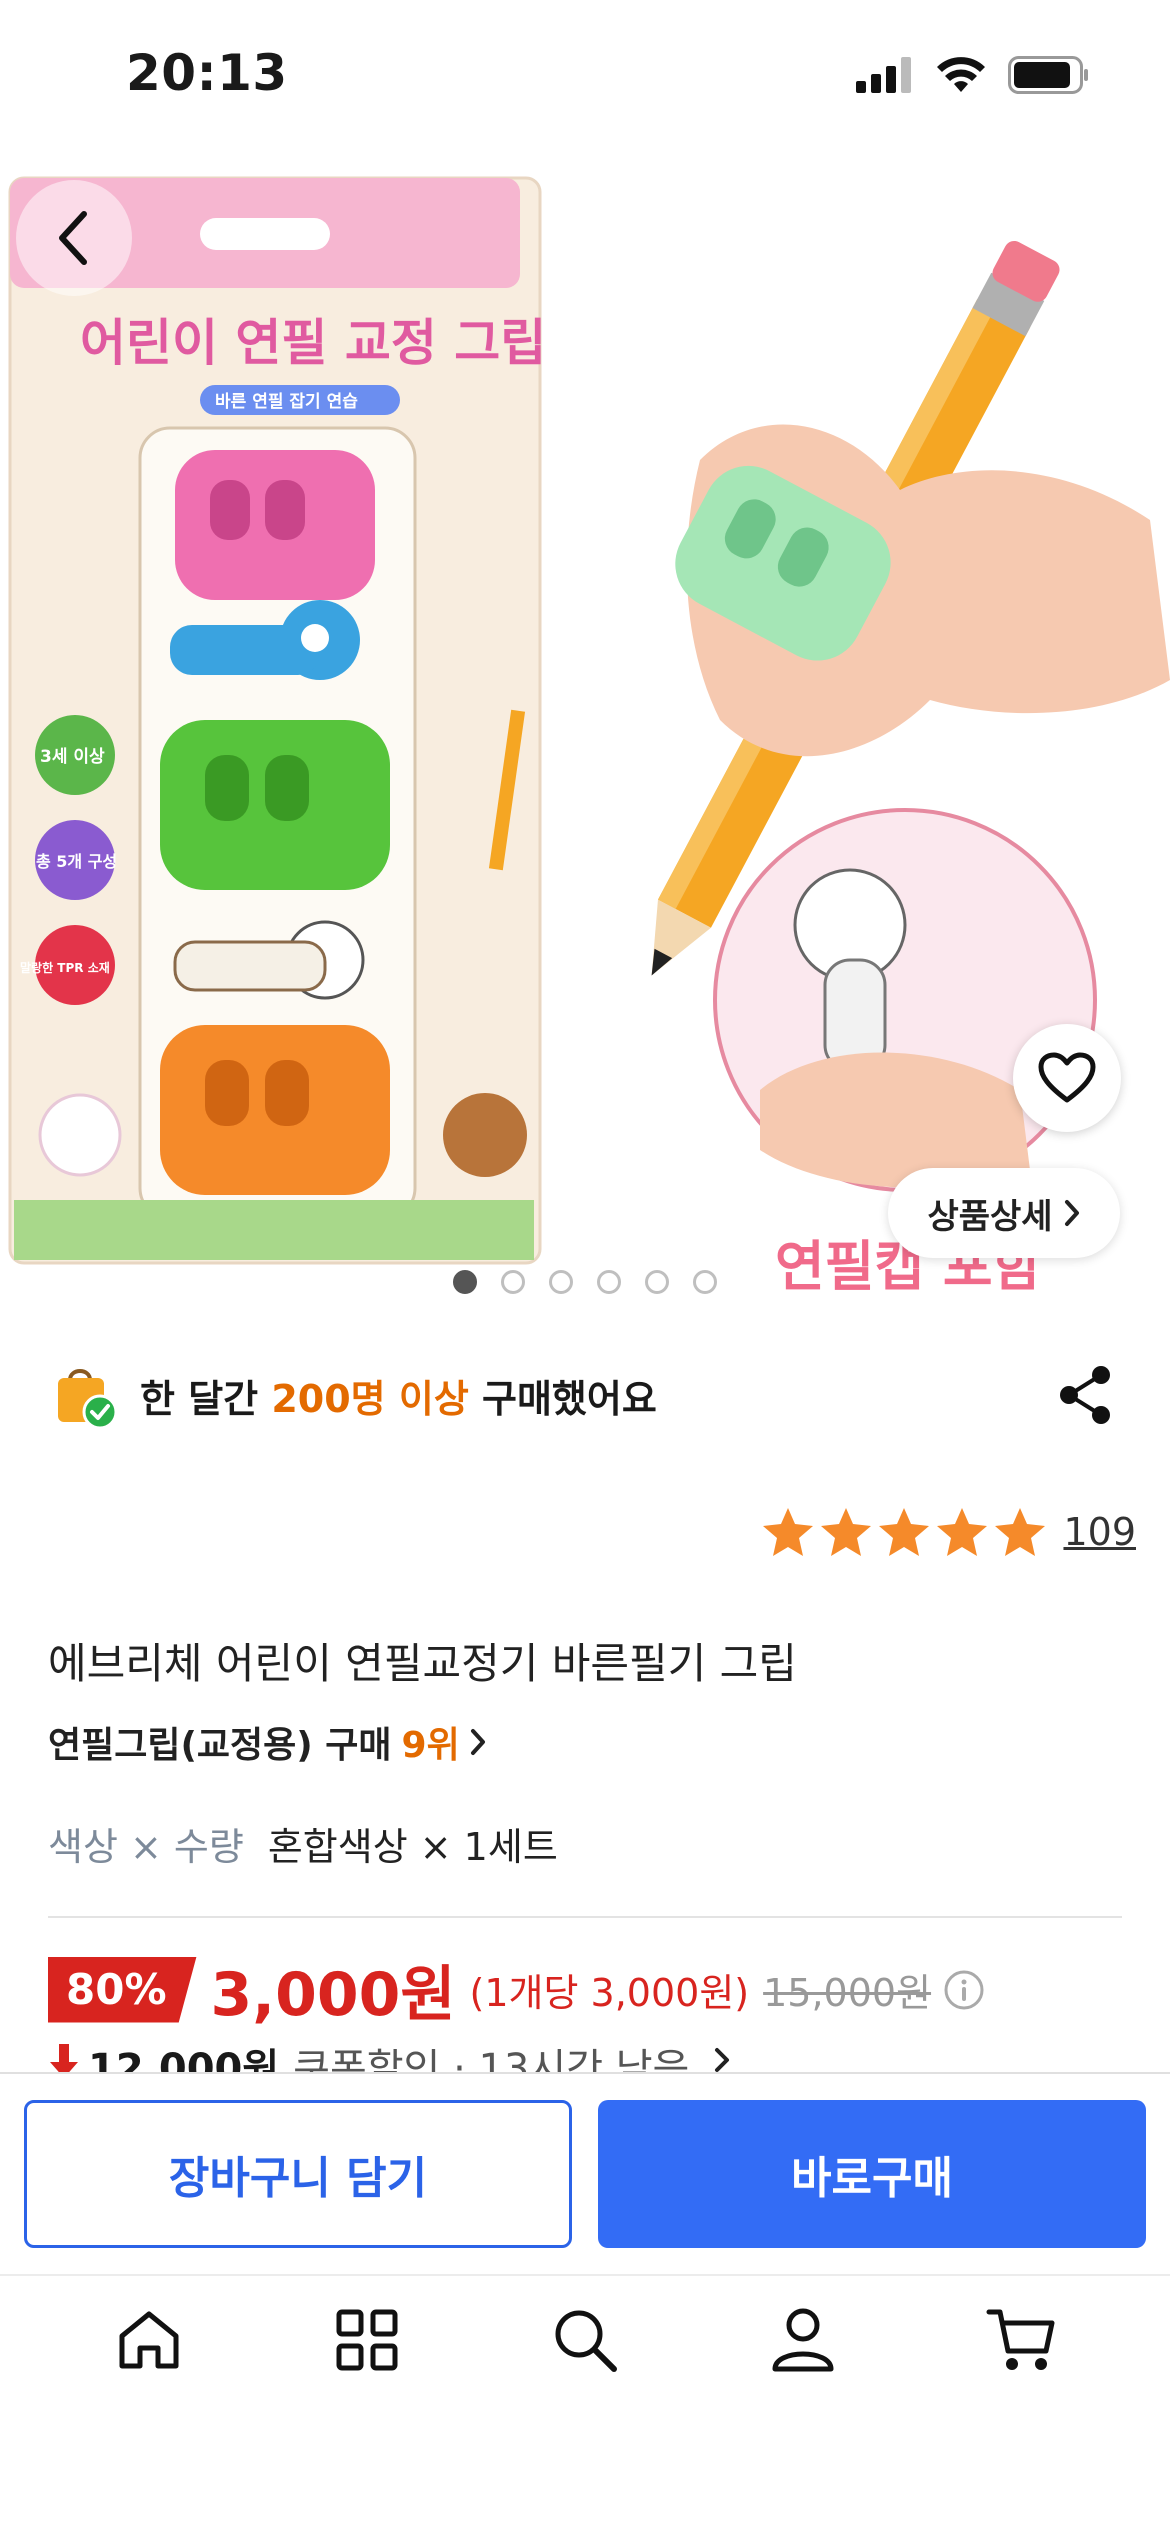 The height and width of the screenshot is (2532, 1170). I want to click on share-icon, so click(1085, 1395).